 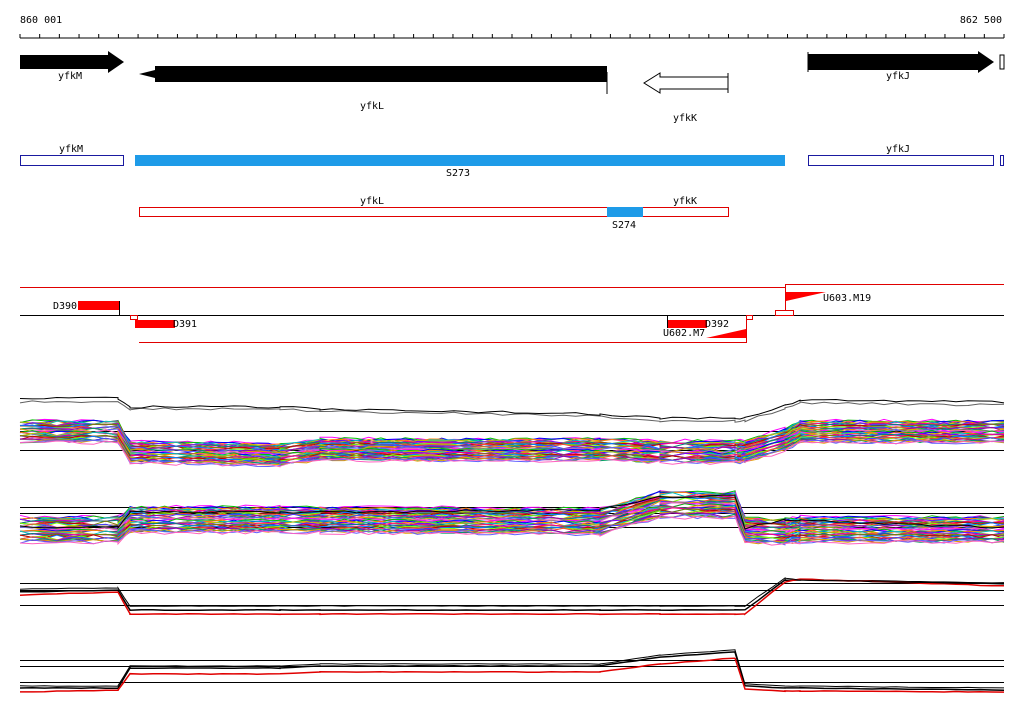 What do you see at coordinates (372, 106) in the screenshot?
I see `gene-label-yfkL: yfkL` at bounding box center [372, 106].